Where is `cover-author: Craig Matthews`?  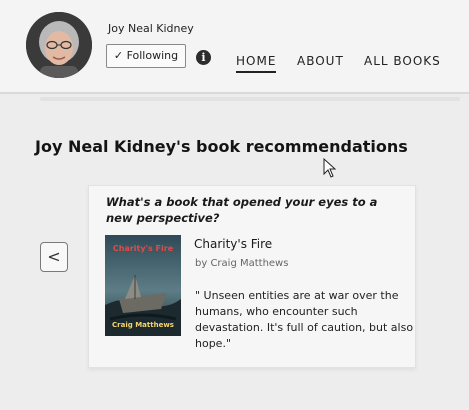 cover-author: Craig Matthews is located at coordinates (143, 325).